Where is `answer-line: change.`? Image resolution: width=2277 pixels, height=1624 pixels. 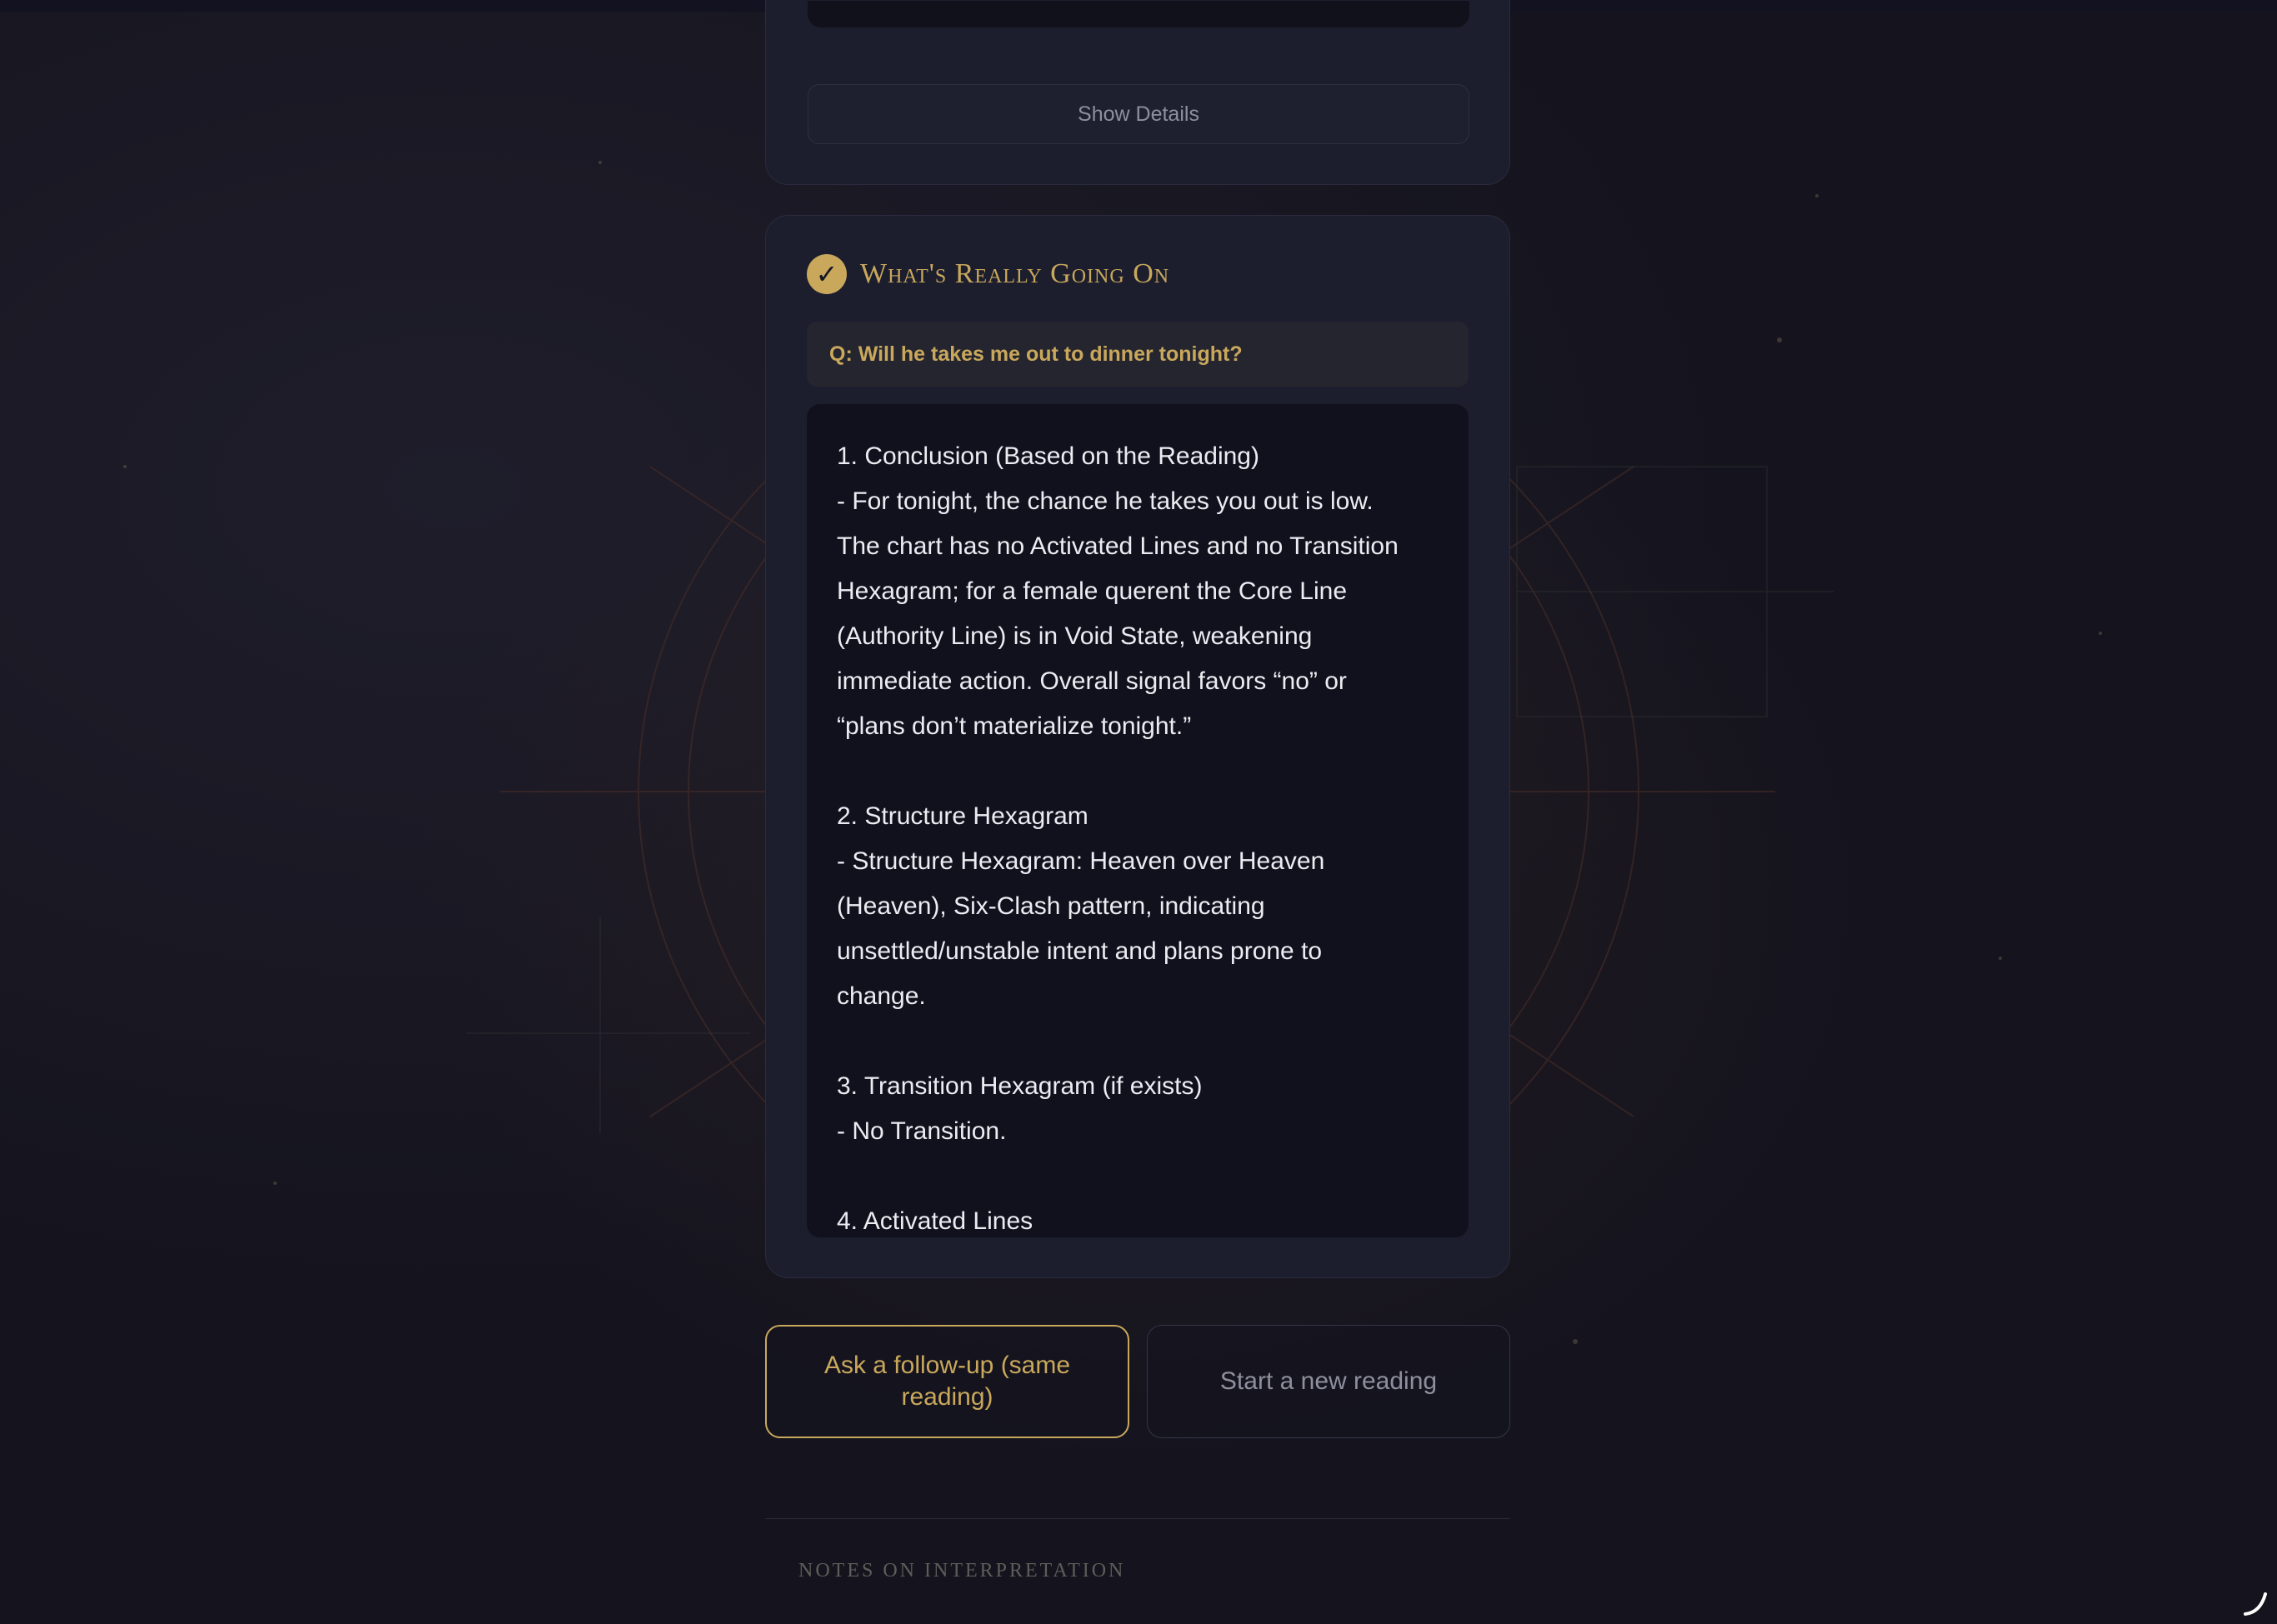
answer-line: change. is located at coordinates (882, 996).